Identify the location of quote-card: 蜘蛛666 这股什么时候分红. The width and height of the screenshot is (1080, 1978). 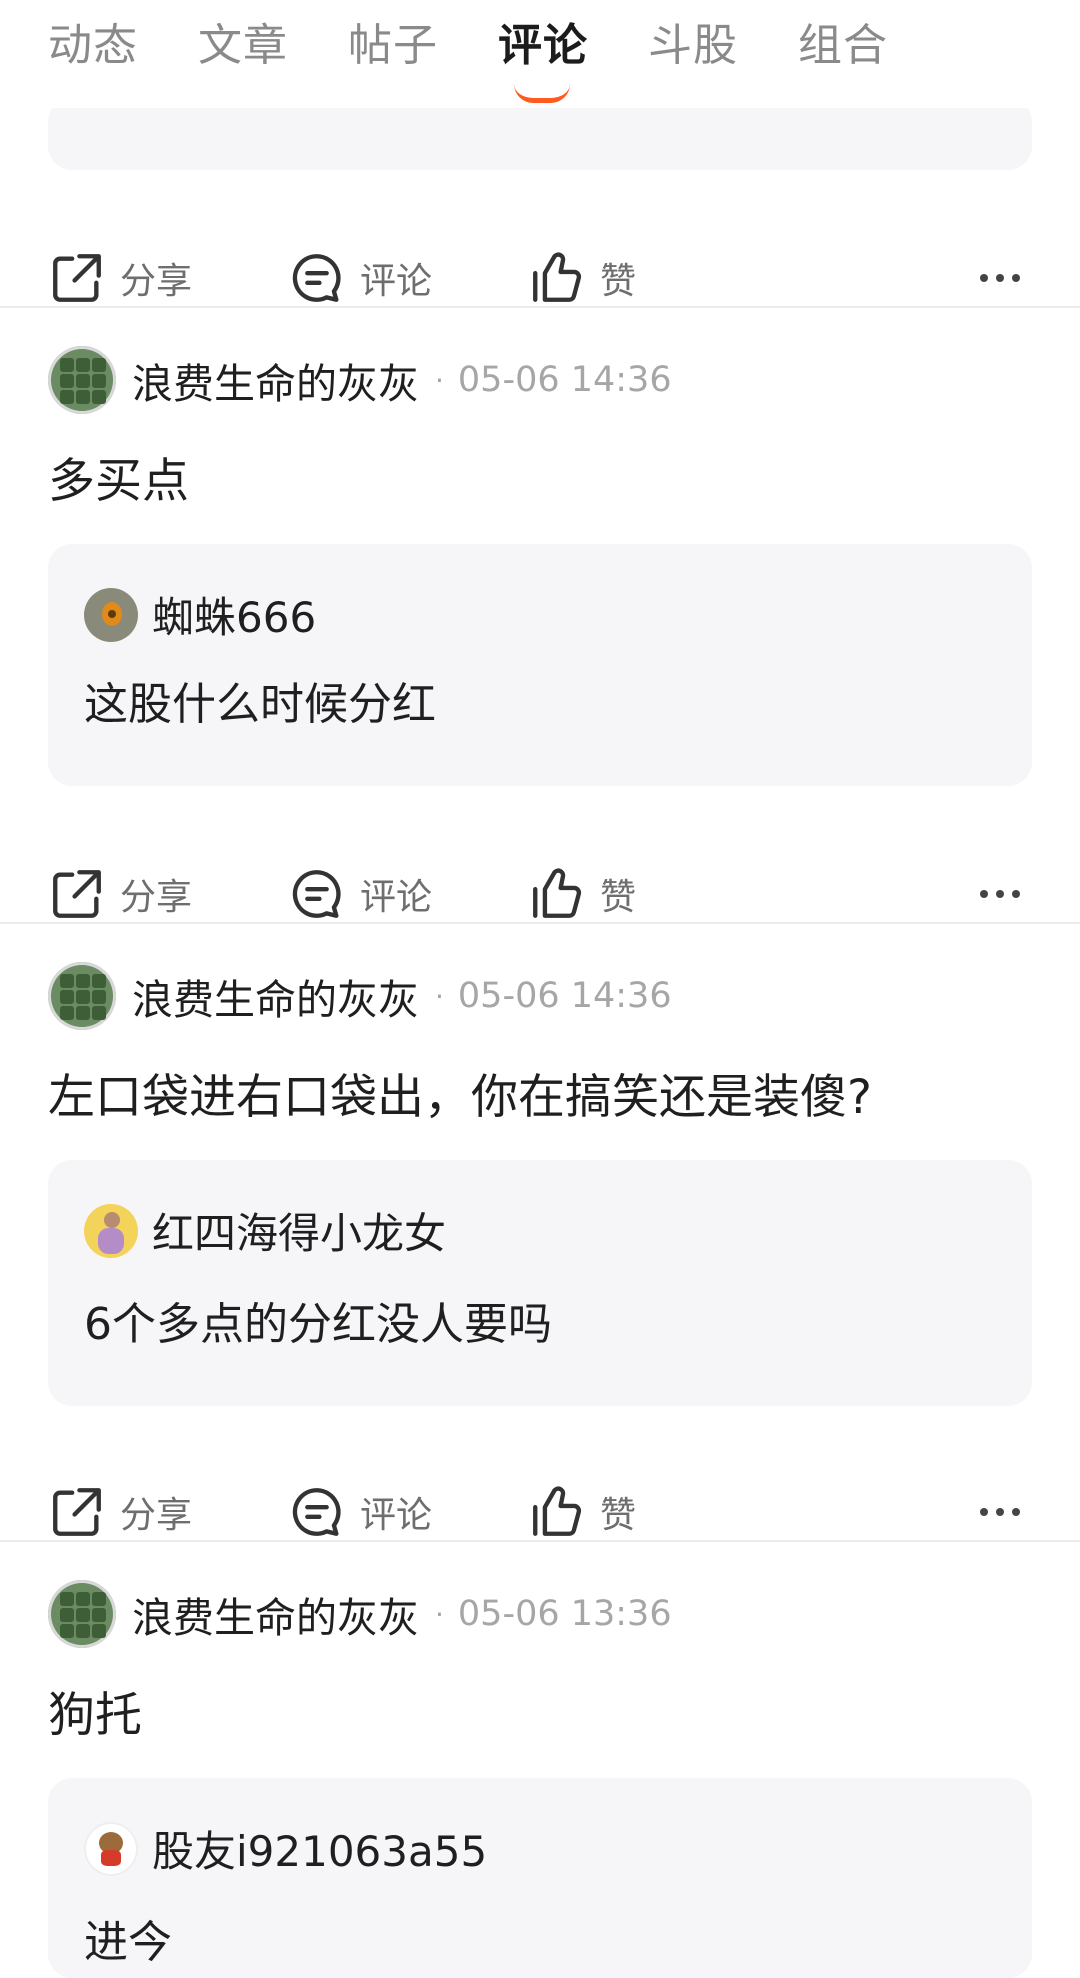
(540, 665).